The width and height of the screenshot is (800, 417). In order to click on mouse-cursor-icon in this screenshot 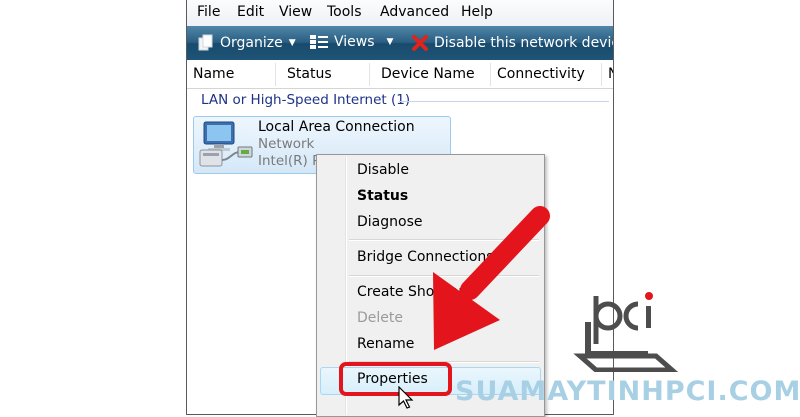, I will do `click(406, 397)`.